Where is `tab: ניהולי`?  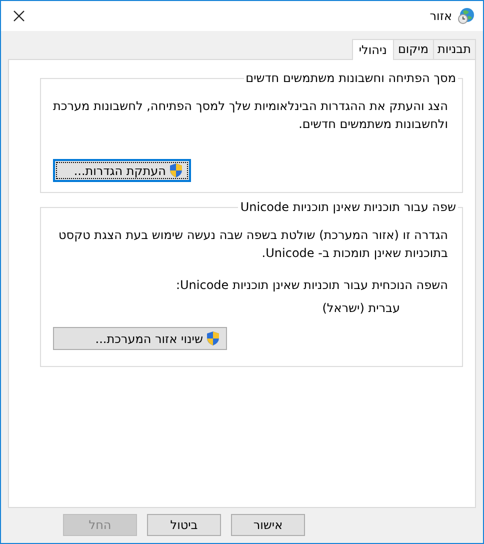
tab: ניהולי is located at coordinates (373, 49).